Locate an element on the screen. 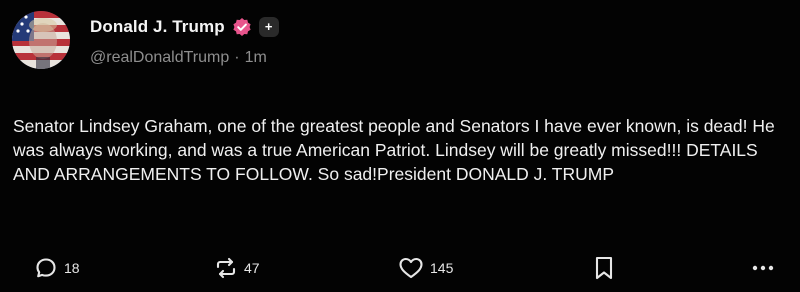  repost-button: 47 is located at coordinates (237, 268).